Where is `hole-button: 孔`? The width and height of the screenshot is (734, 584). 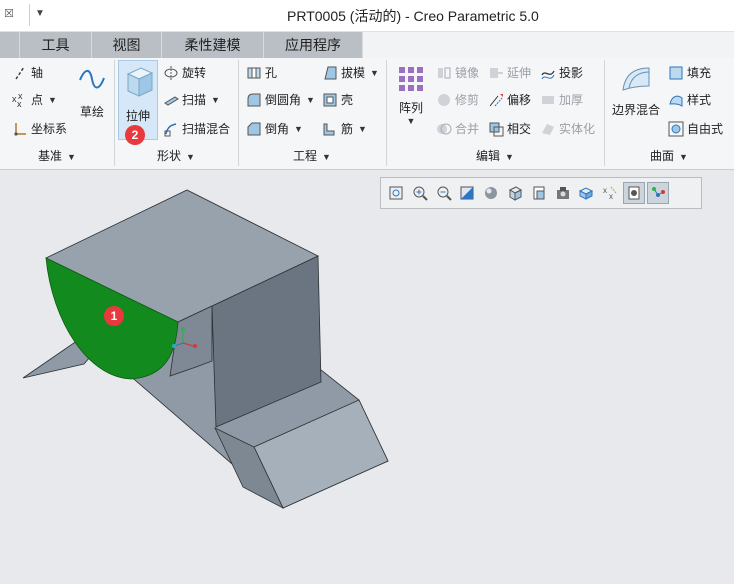
hole-button: 孔 is located at coordinates (261, 73).